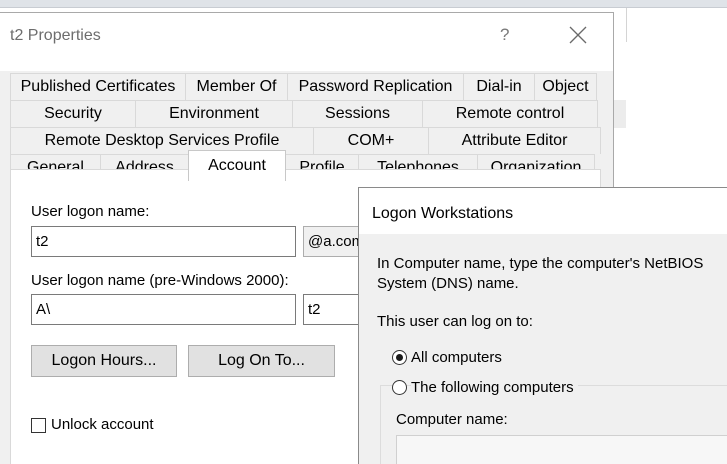  I want to click on tab-account: Account, so click(237, 165).